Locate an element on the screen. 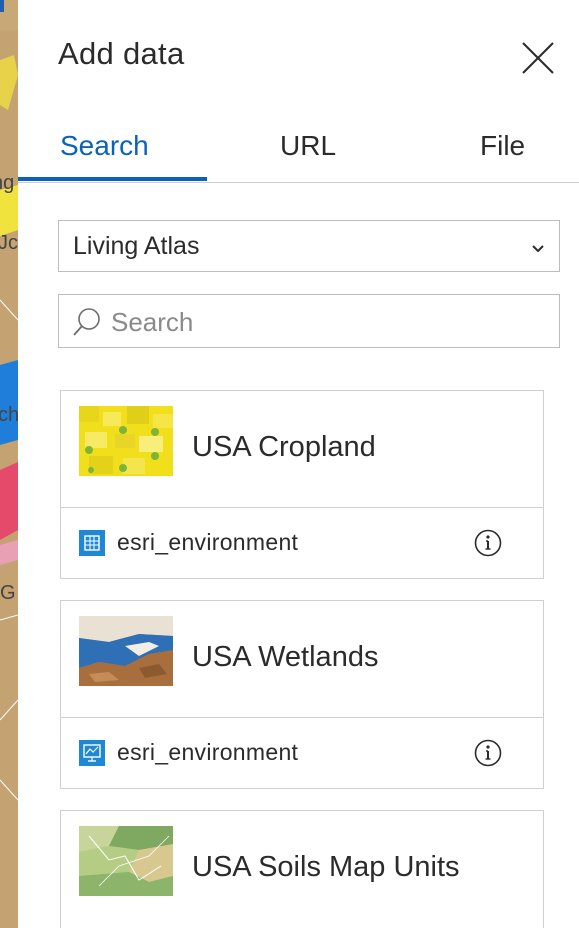  result-title: USA Wetlands is located at coordinates (285, 657).